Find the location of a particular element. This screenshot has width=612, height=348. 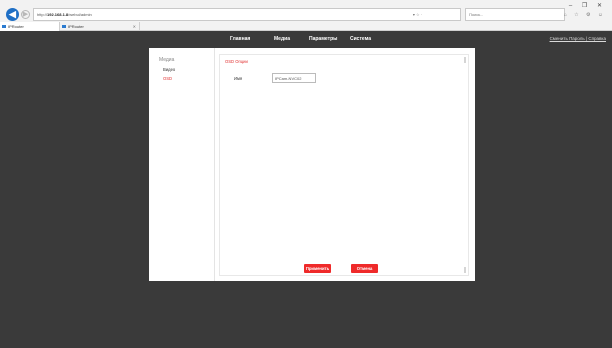

address-bar: http://192.168.1.8/webui/admin ▾ ☆ · is located at coordinates (247, 14).